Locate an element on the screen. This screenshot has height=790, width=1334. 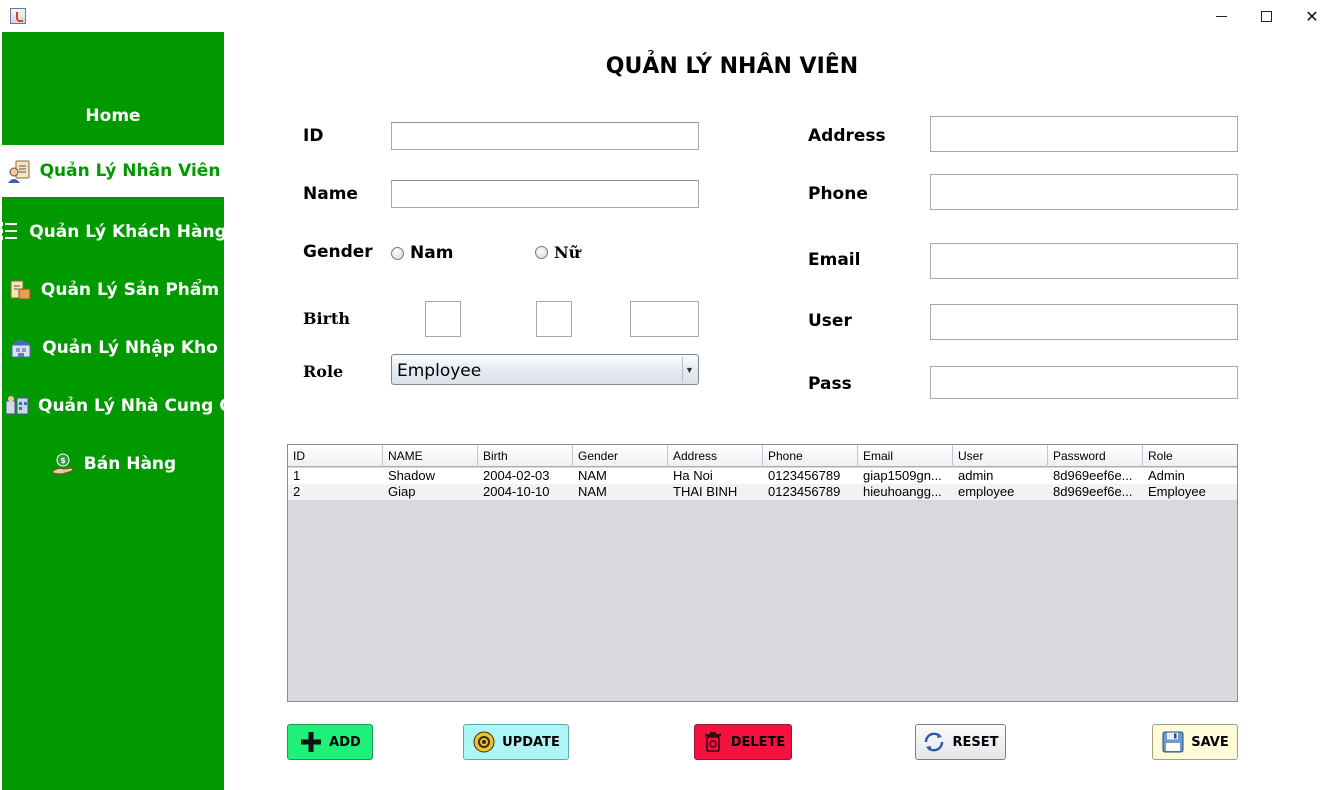
table-cell: 2004-02-03 is located at coordinates (516, 475).